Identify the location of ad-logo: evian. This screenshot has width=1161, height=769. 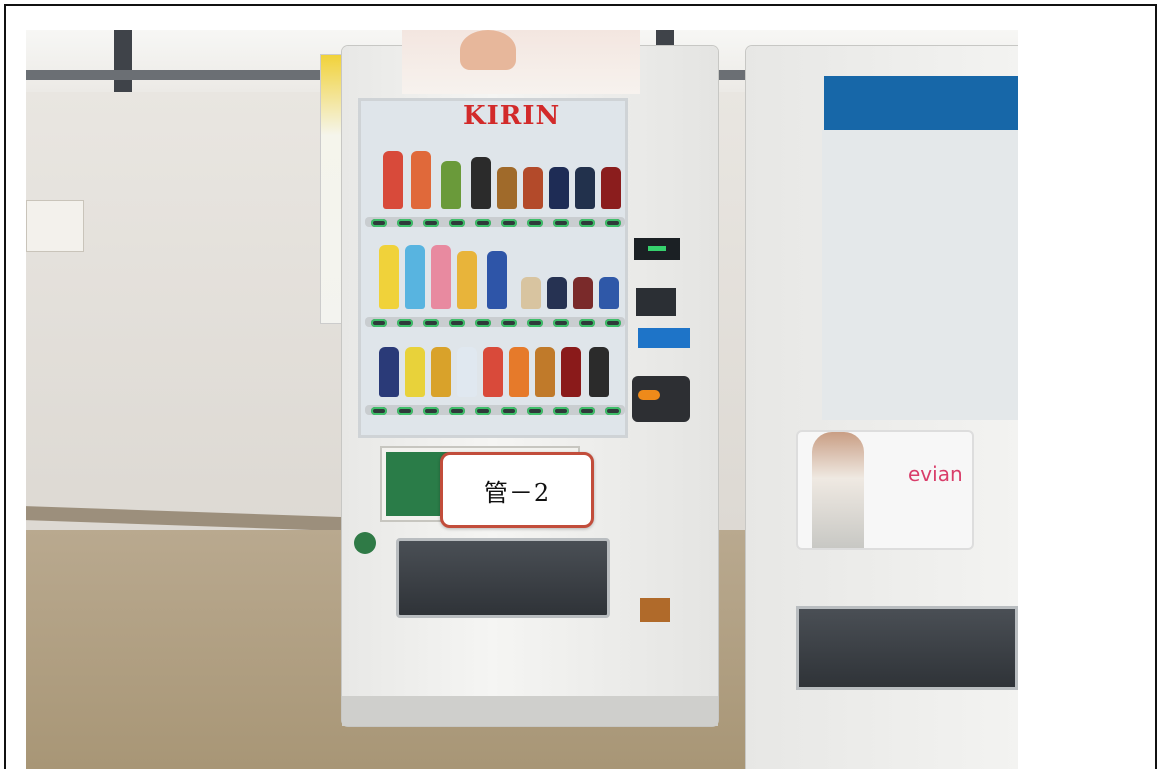
(935, 474).